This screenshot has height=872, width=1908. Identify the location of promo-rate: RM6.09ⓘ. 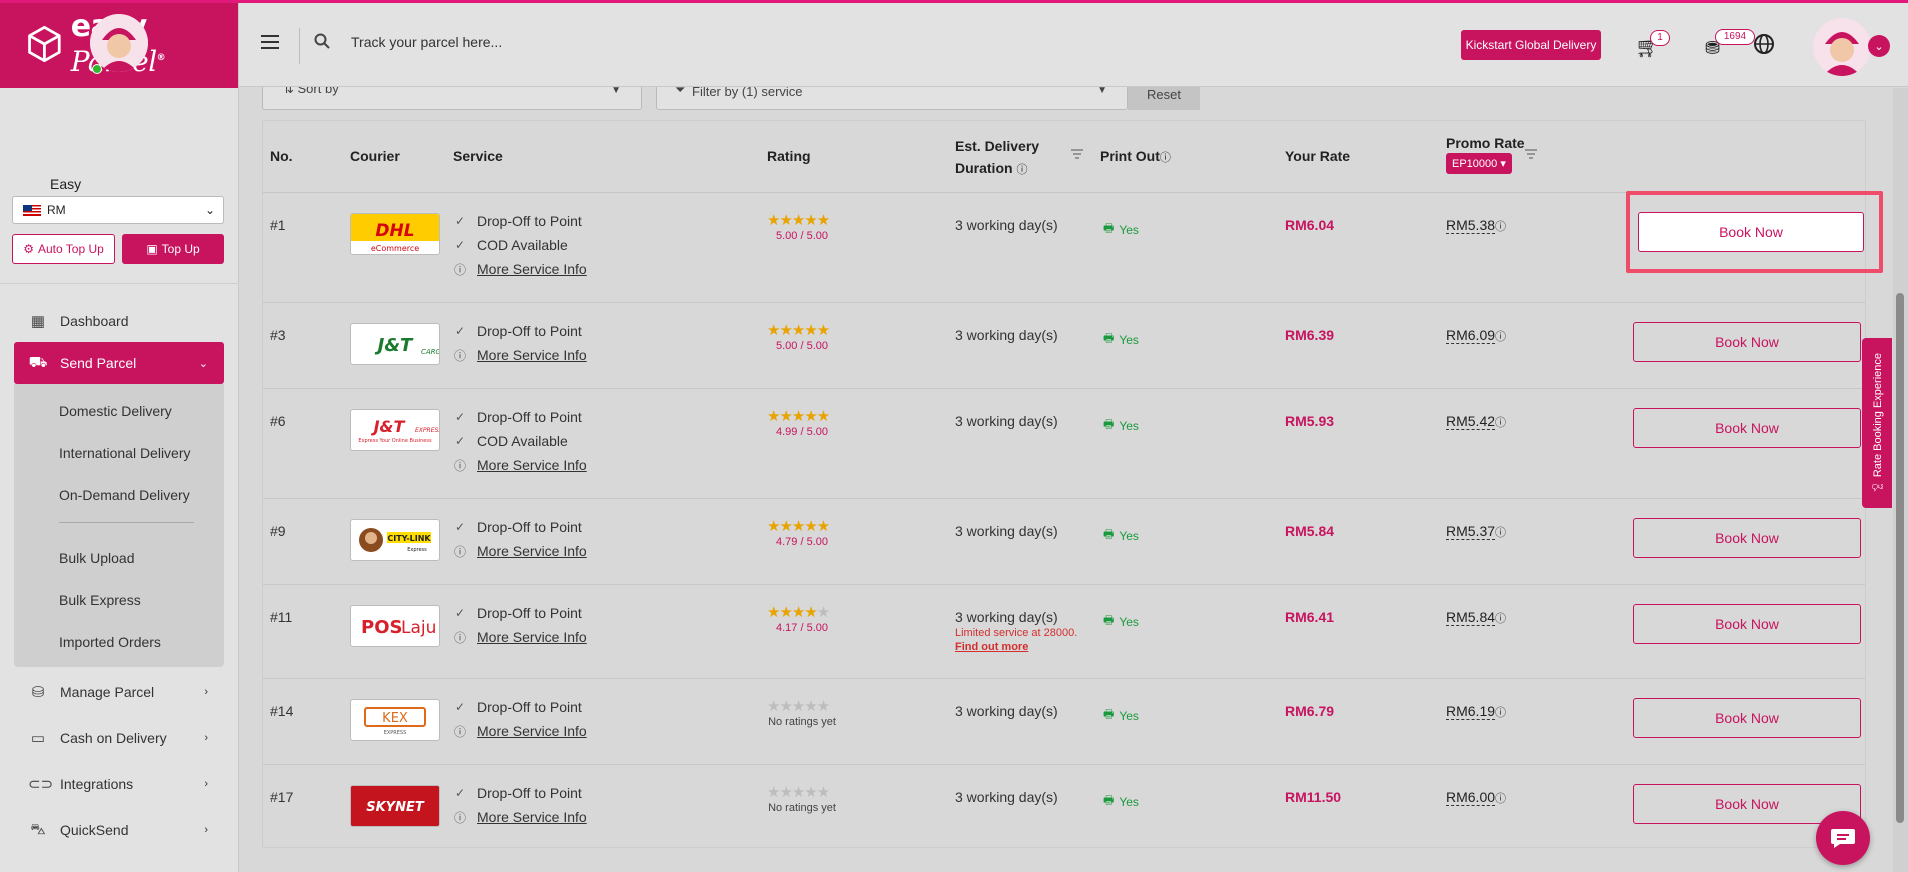
(1476, 335).